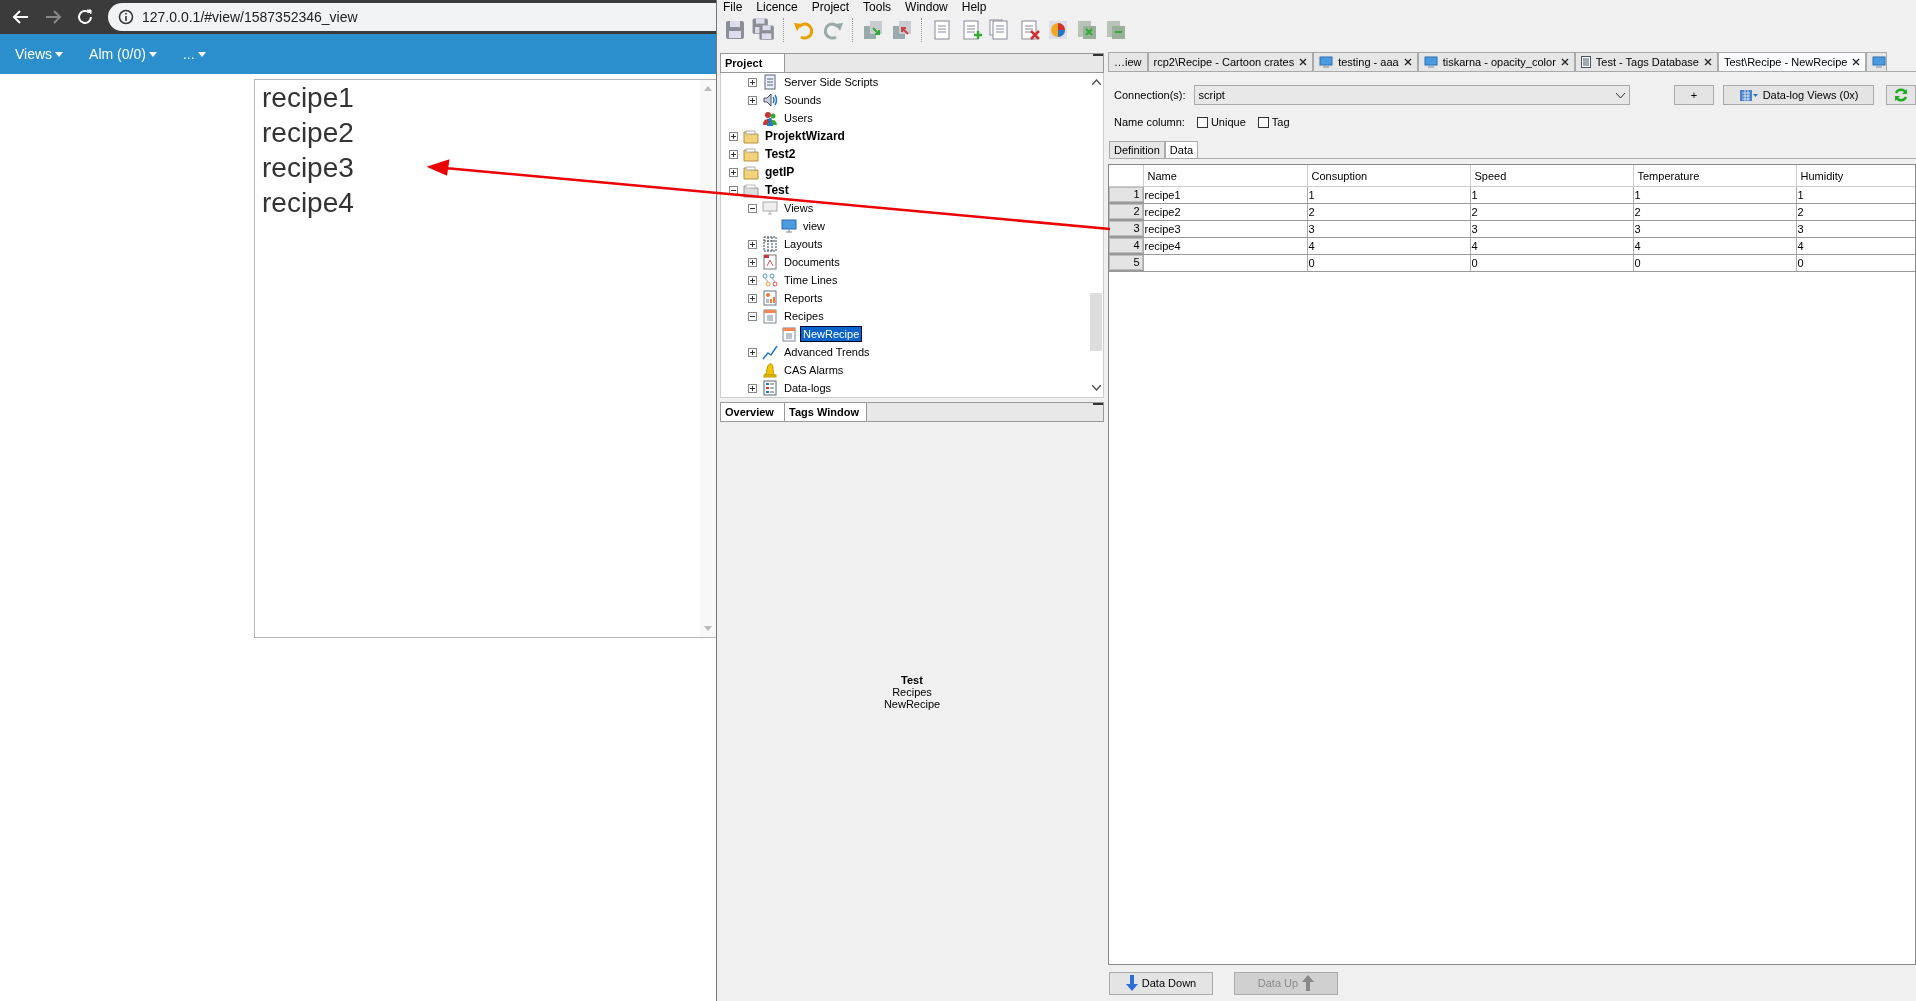  Describe the element at coordinates (1126, 228) in the screenshot. I see `row-header: 3` at that location.